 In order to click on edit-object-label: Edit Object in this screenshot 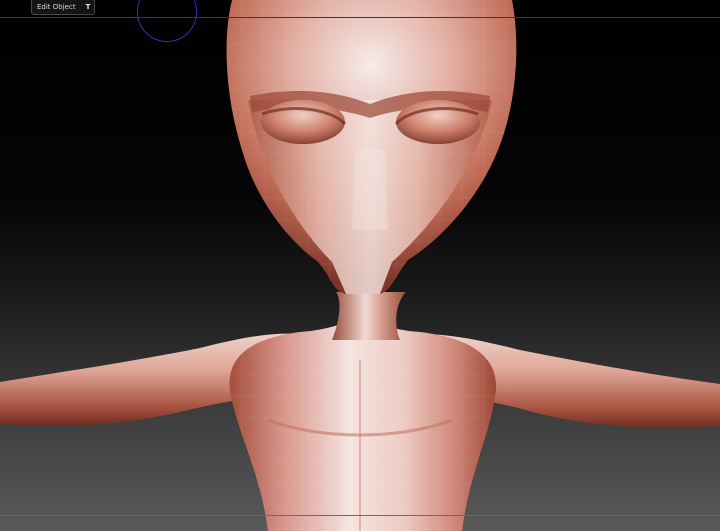, I will do `click(56, 7)`.